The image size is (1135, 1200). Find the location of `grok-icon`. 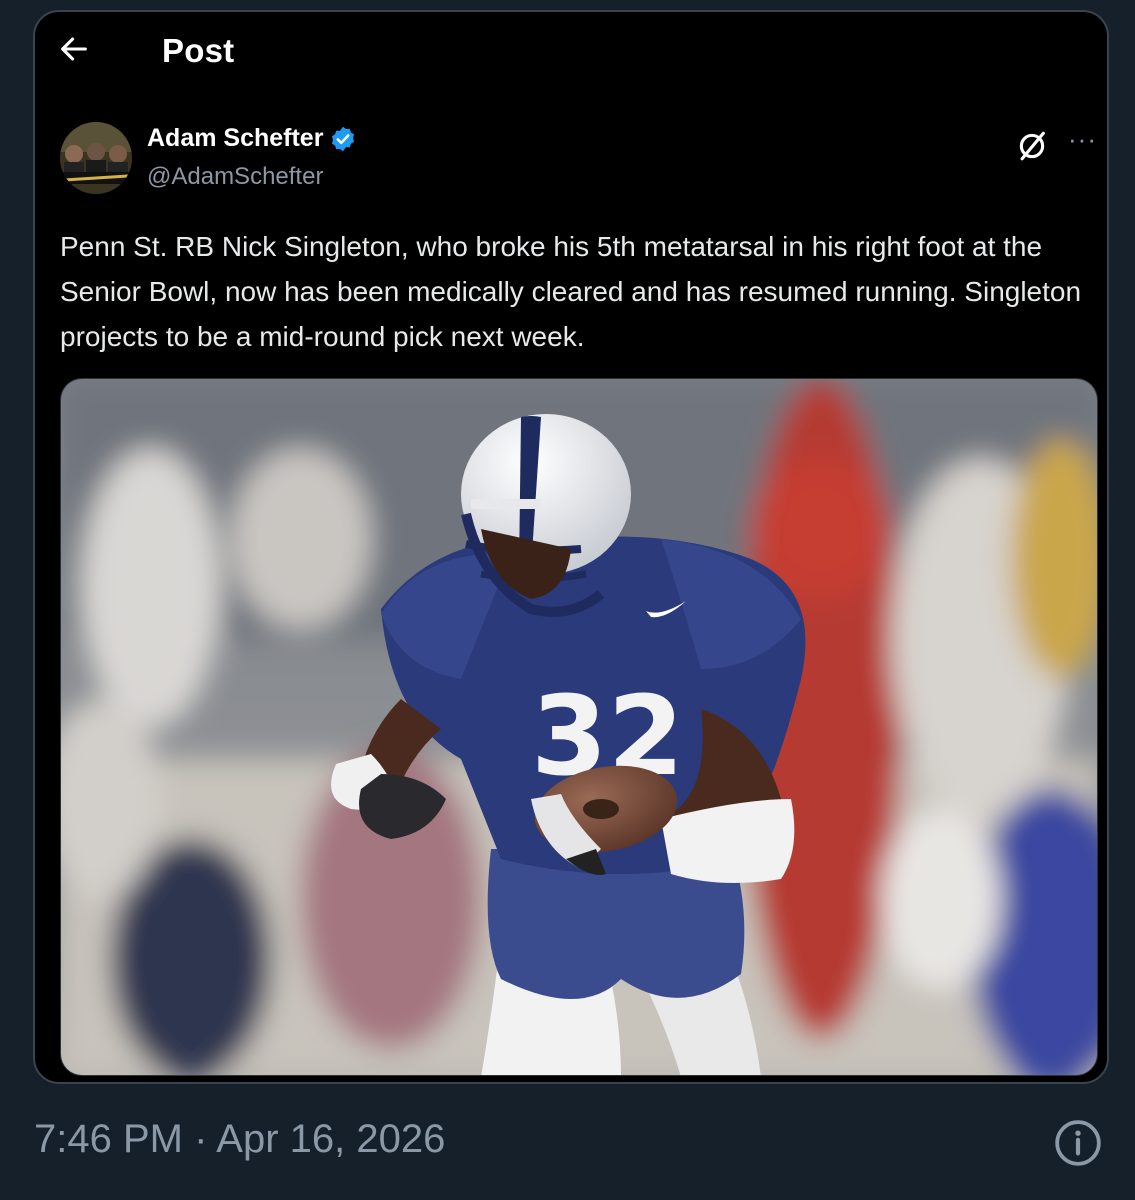

grok-icon is located at coordinates (1032, 146).